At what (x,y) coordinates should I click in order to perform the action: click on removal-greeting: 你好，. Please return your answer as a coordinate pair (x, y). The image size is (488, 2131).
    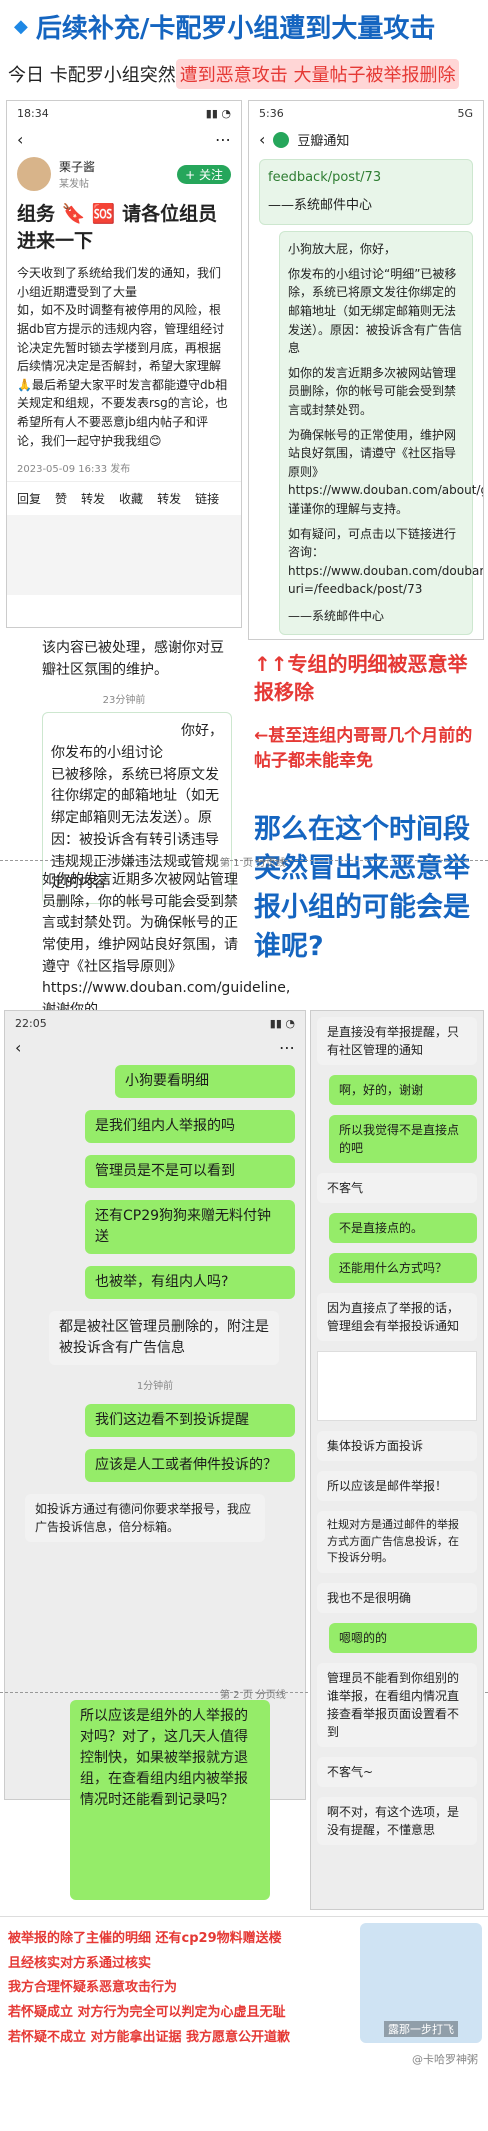
    Looking at the image, I should click on (202, 731).